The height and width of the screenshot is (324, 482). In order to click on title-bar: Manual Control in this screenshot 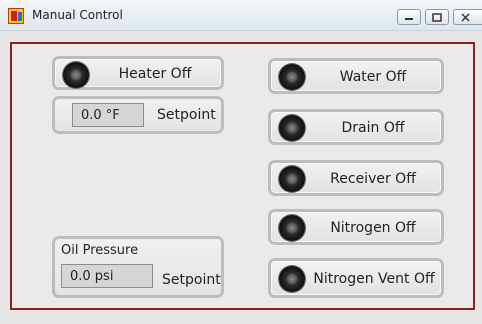, I will do `click(241, 15)`.